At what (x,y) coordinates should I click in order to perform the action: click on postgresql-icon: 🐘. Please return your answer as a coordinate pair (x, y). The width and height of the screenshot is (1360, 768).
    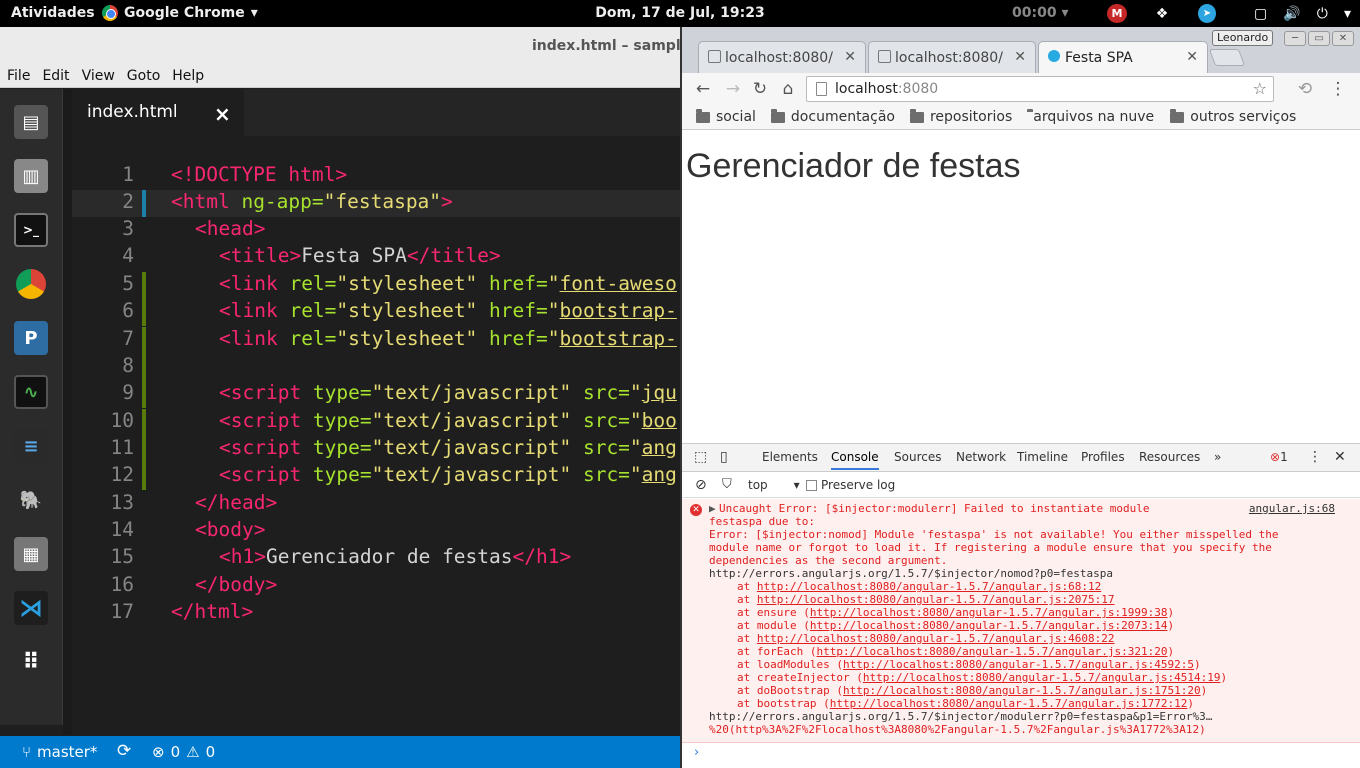
    Looking at the image, I should click on (31, 500).